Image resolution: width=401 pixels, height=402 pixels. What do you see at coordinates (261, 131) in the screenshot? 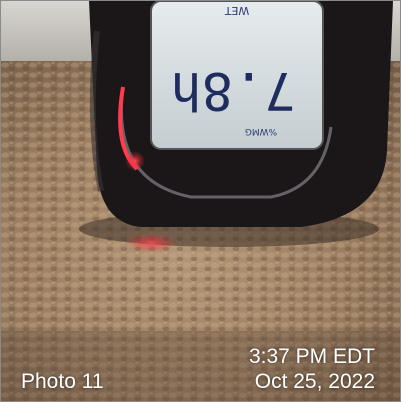
I see `svg-text: %WMG` at bounding box center [261, 131].